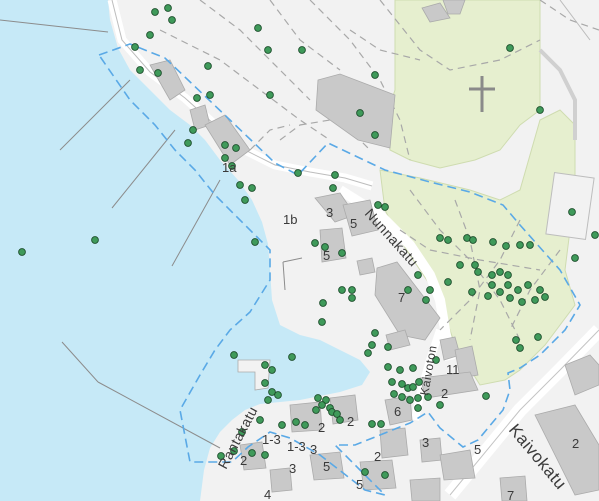  I want to click on house-number: 1a, so click(229, 167).